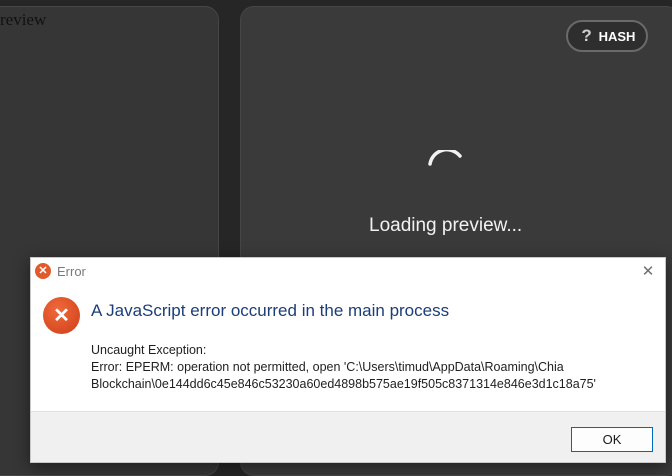  I want to click on left-preview-label: review, so click(23, 19).